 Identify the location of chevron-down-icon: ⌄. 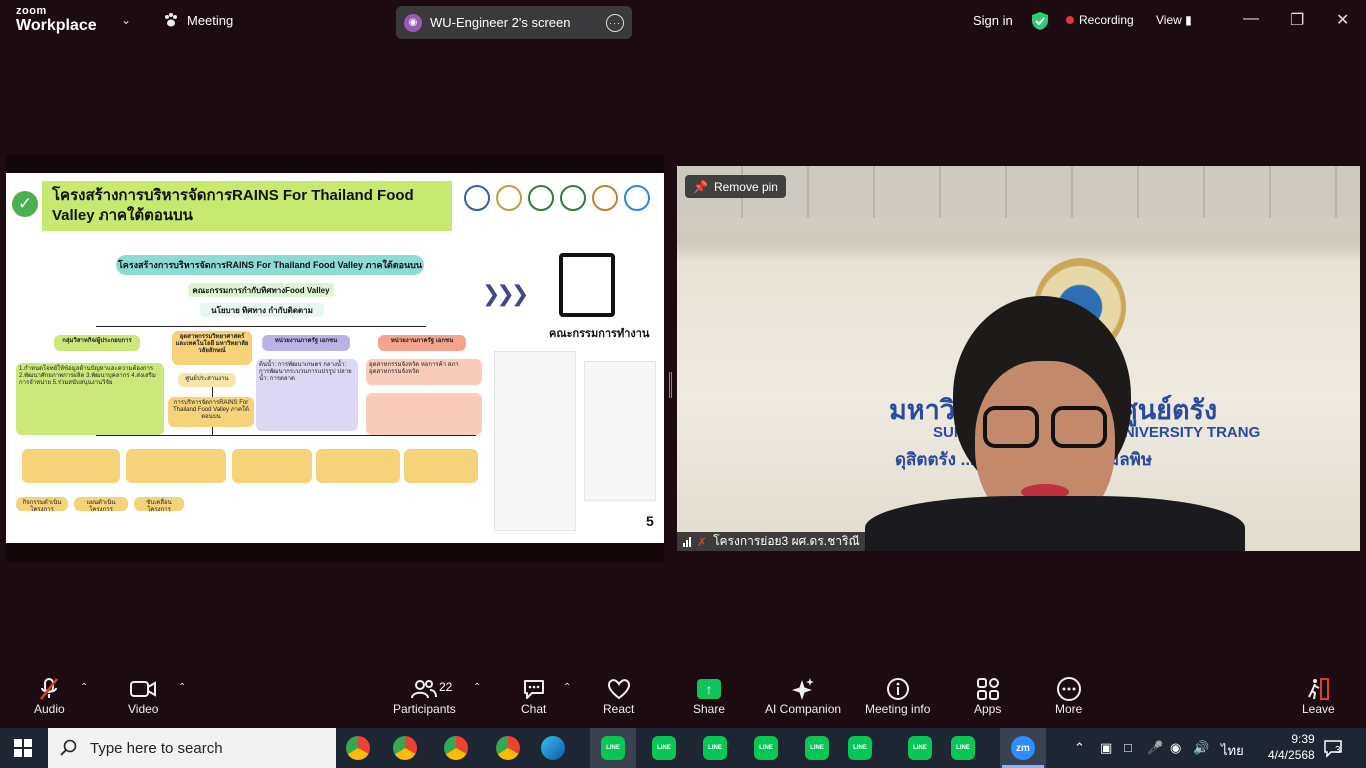
(126, 20).